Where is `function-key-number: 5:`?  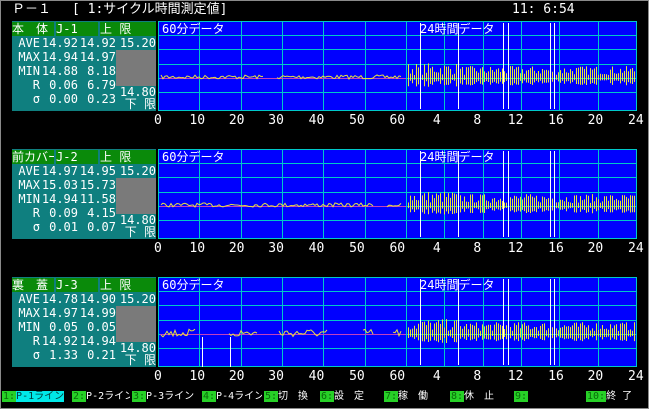 function-key-number: 5: is located at coordinates (271, 396).